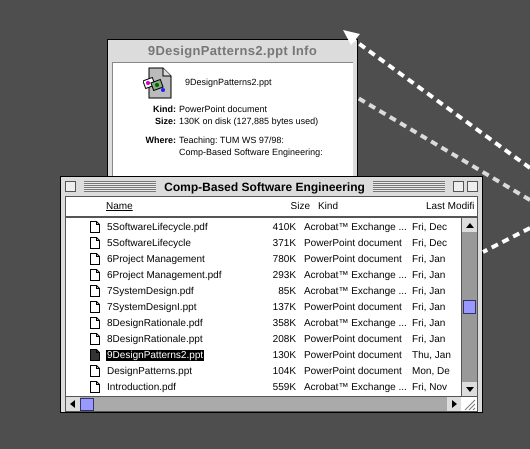 The width and height of the screenshot is (530, 449). Describe the element at coordinates (157, 227) in the screenshot. I see `file-name: 5SoftwareLifecycle.pdf` at that location.